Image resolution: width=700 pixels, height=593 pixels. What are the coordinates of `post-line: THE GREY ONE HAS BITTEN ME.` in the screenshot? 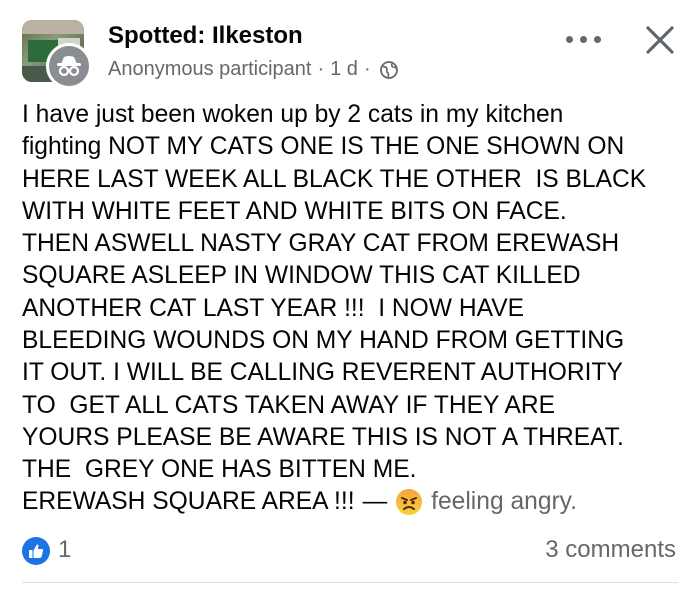 It's located at (219, 470).